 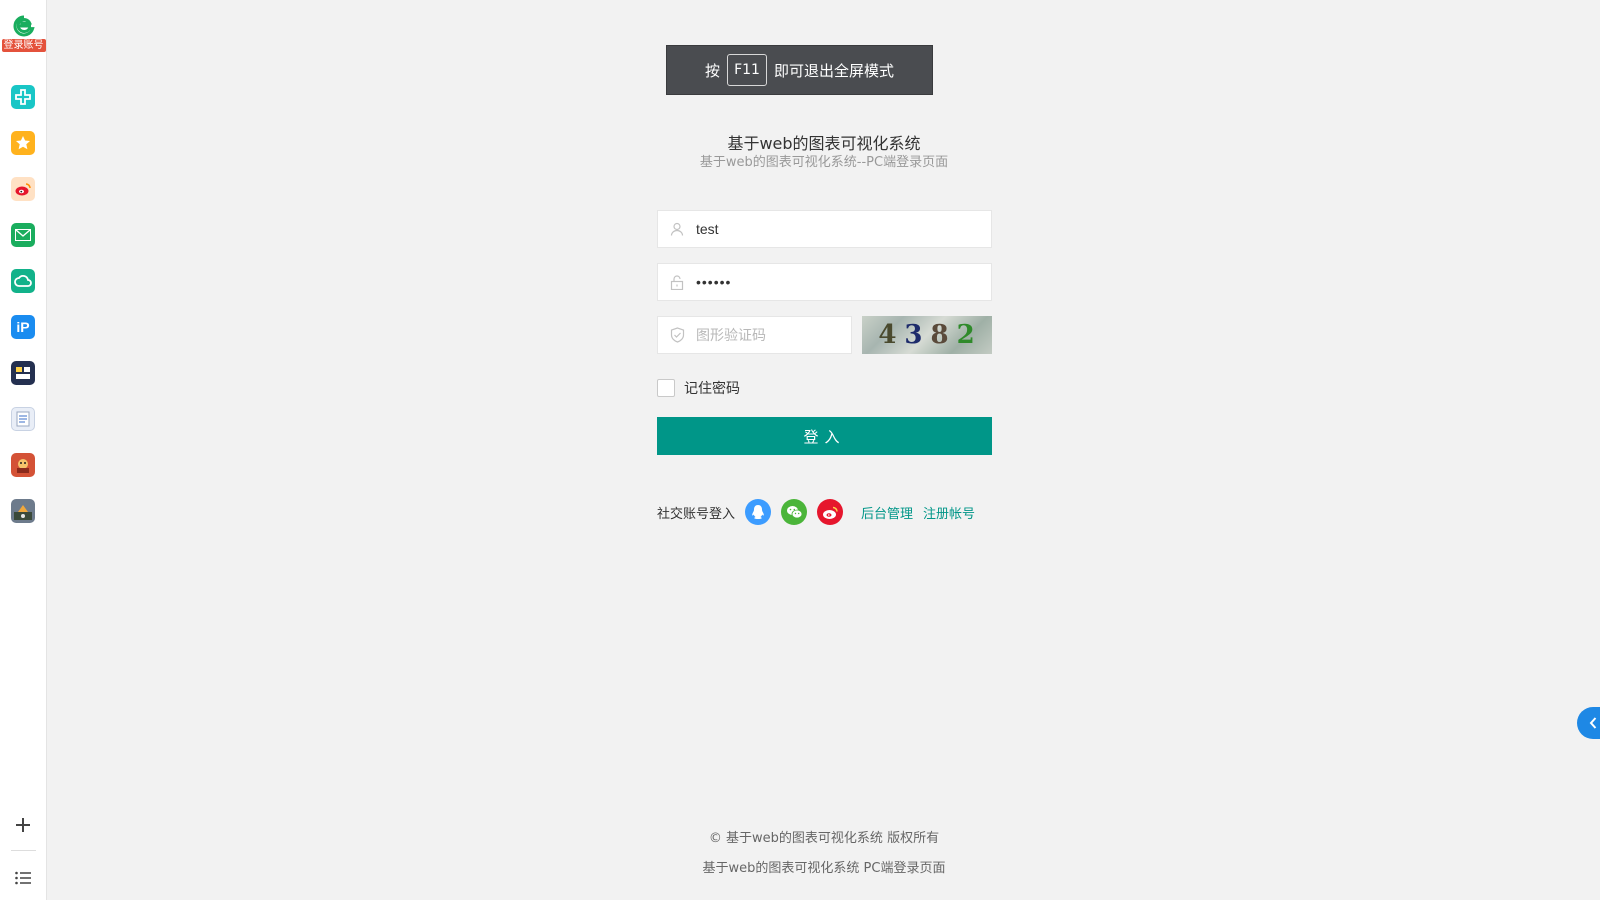 What do you see at coordinates (23, 511) in the screenshot?
I see `strategy-game-app-icon` at bounding box center [23, 511].